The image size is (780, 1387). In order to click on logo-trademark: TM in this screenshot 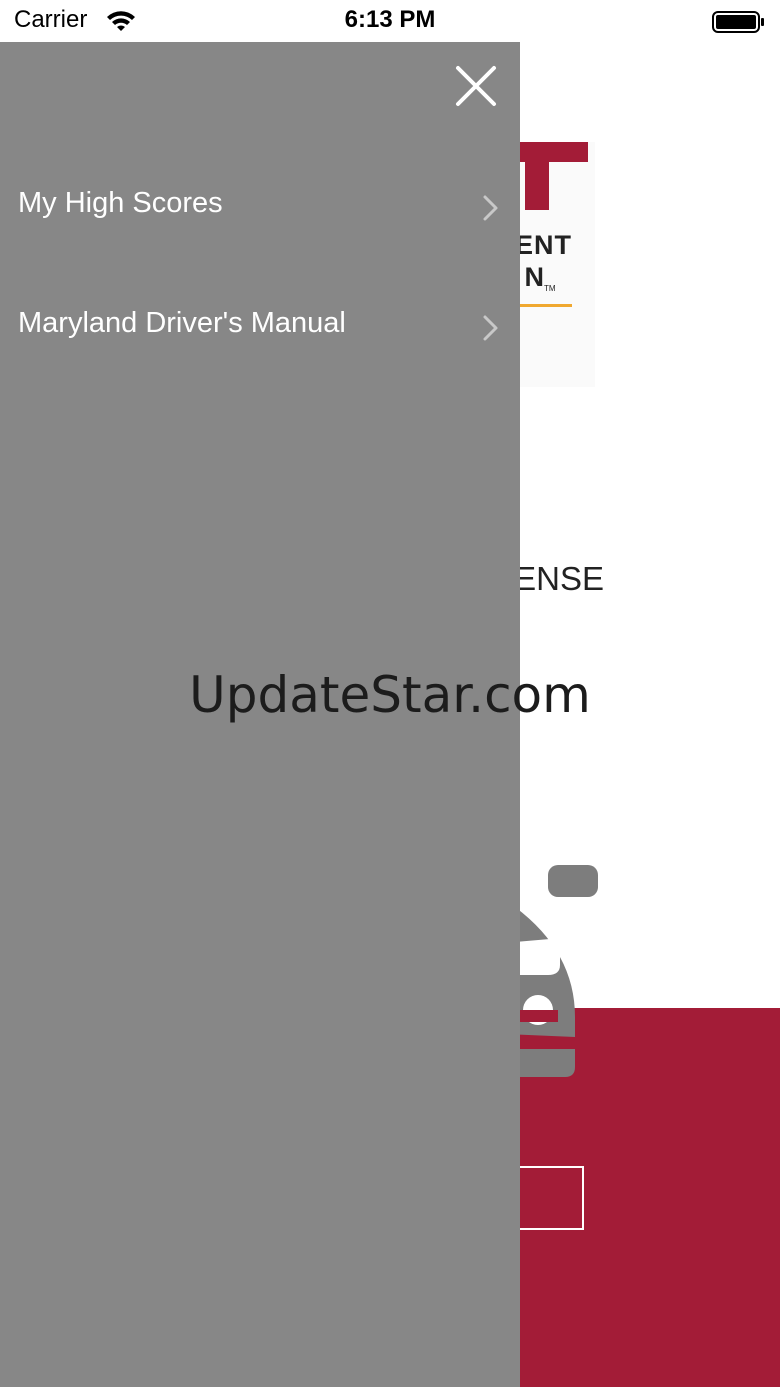, I will do `click(550, 288)`.